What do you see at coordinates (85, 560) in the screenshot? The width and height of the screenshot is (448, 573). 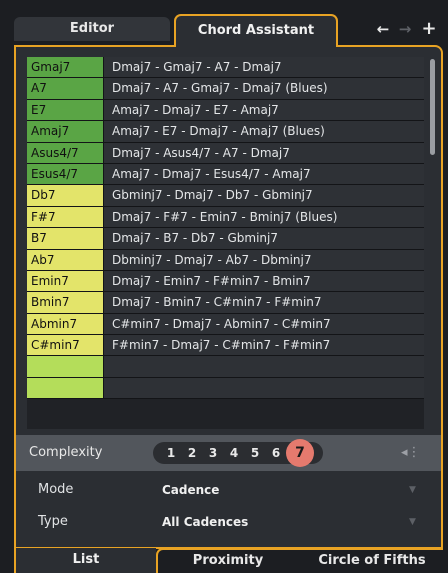 I see `tab-list: List` at bounding box center [85, 560].